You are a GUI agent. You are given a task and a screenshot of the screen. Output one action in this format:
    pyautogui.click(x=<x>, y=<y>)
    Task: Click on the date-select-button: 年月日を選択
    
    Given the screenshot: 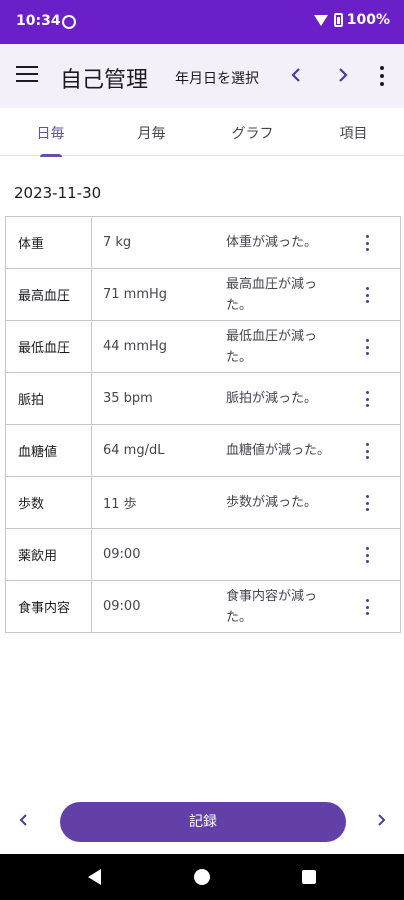 What is the action you would take?
    pyautogui.click(x=217, y=78)
    